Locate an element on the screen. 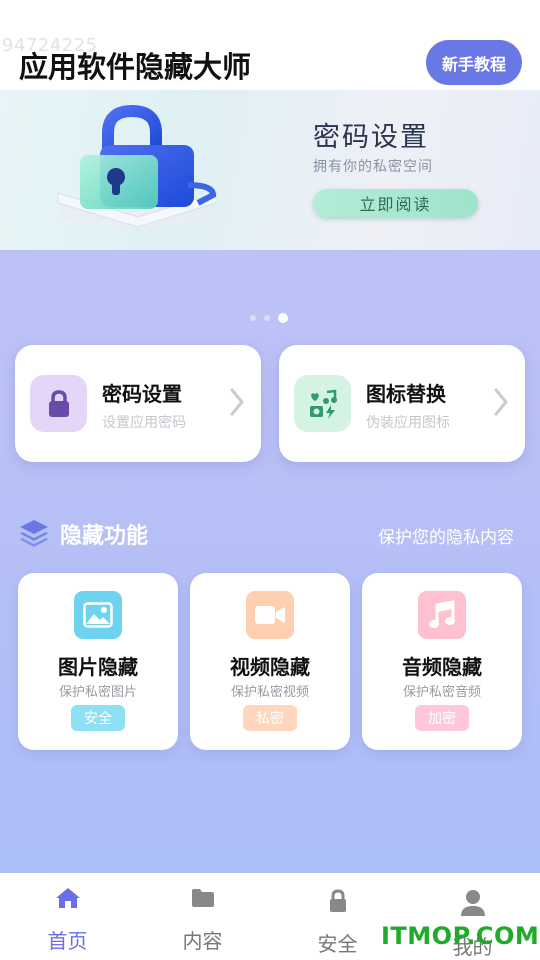 This screenshot has height=960, width=540. user-icon is located at coordinates (472, 903).